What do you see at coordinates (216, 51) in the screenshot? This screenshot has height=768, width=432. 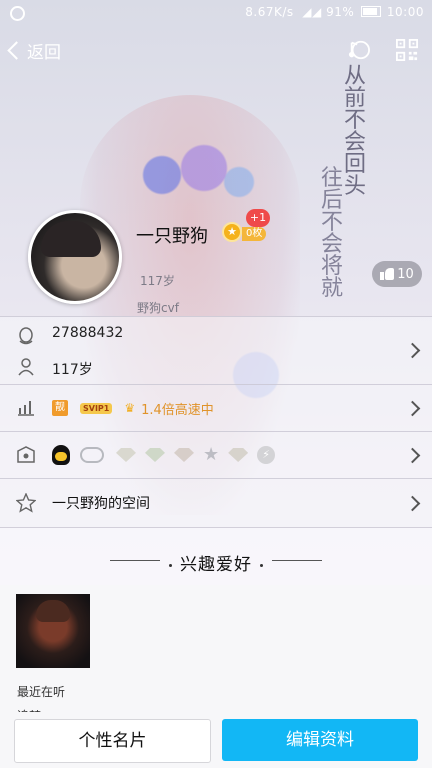 I see `top-nav: 返回` at bounding box center [216, 51].